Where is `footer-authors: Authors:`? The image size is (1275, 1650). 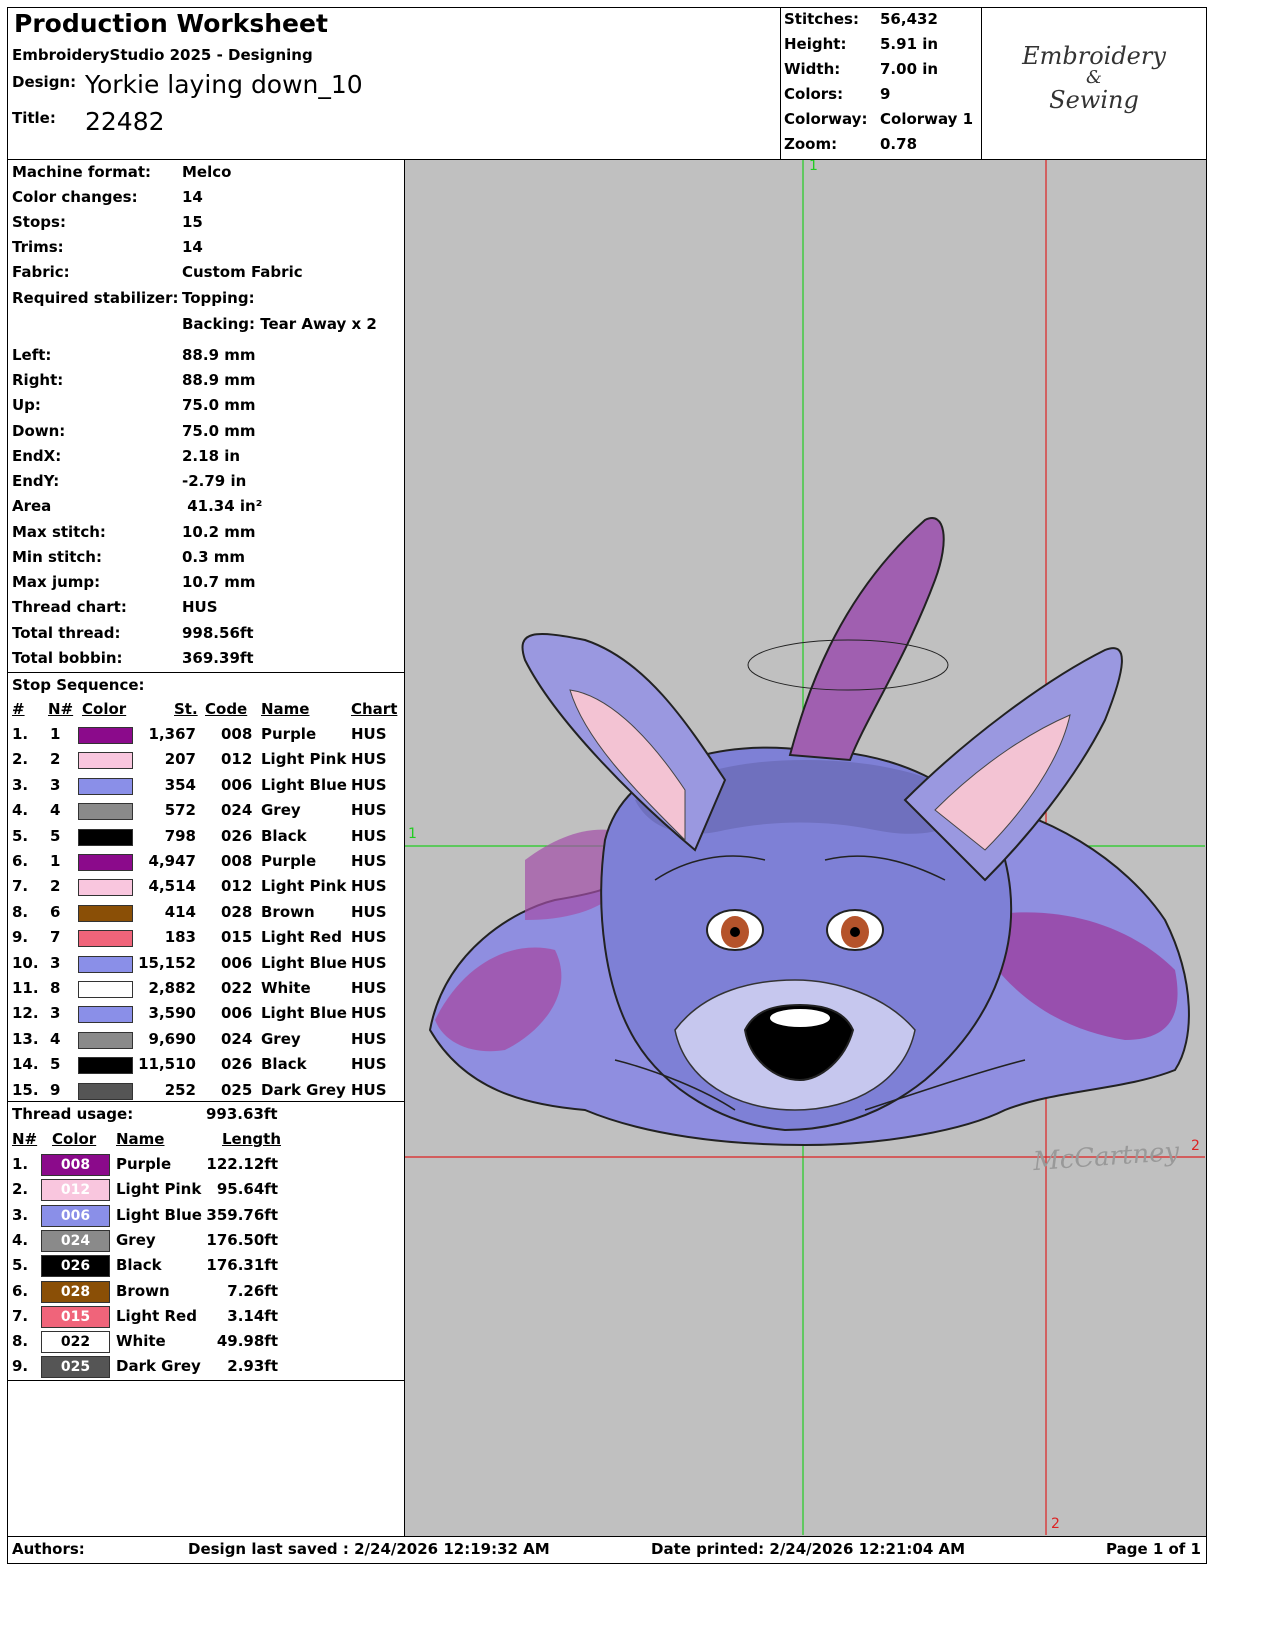
footer-authors: Authors: is located at coordinates (48, 1549).